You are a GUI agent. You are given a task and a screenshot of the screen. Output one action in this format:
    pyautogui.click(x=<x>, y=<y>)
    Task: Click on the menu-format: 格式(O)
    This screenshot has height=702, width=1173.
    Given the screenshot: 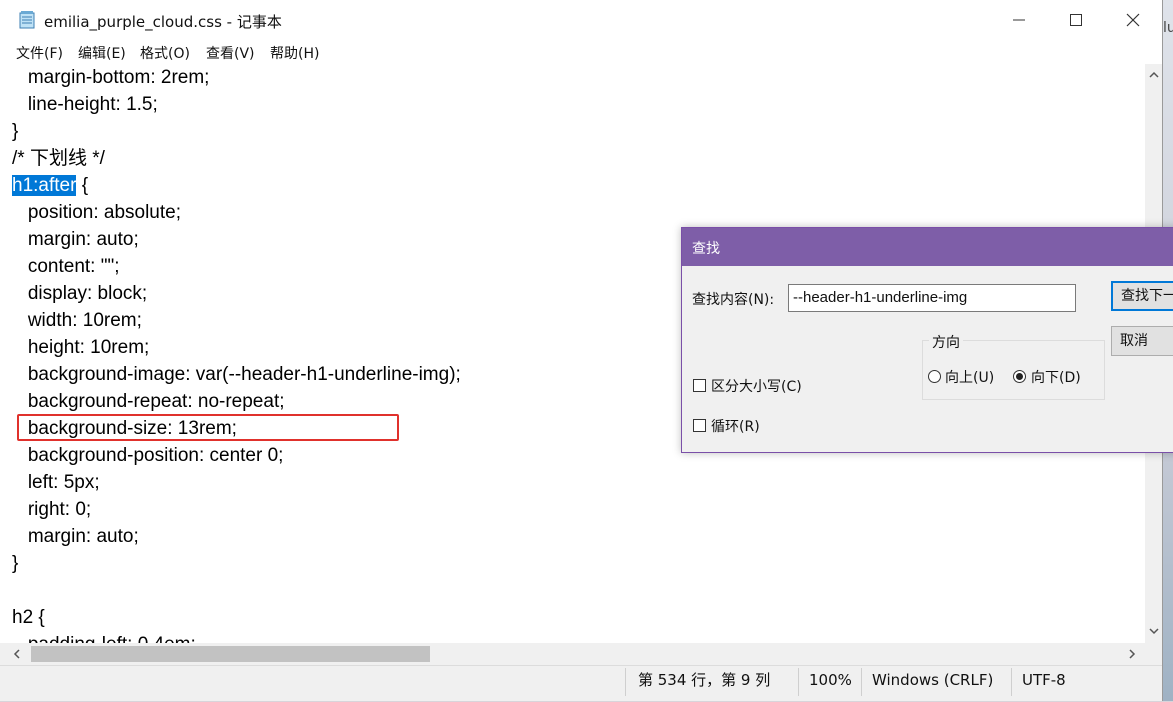 What is the action you would take?
    pyautogui.click(x=165, y=53)
    